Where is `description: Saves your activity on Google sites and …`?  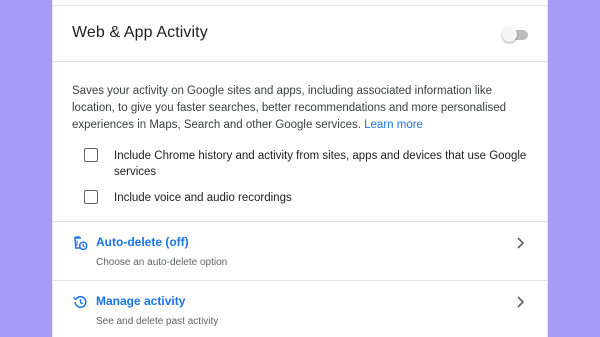 description: Saves your activity on Google sites and … is located at coordinates (302, 108).